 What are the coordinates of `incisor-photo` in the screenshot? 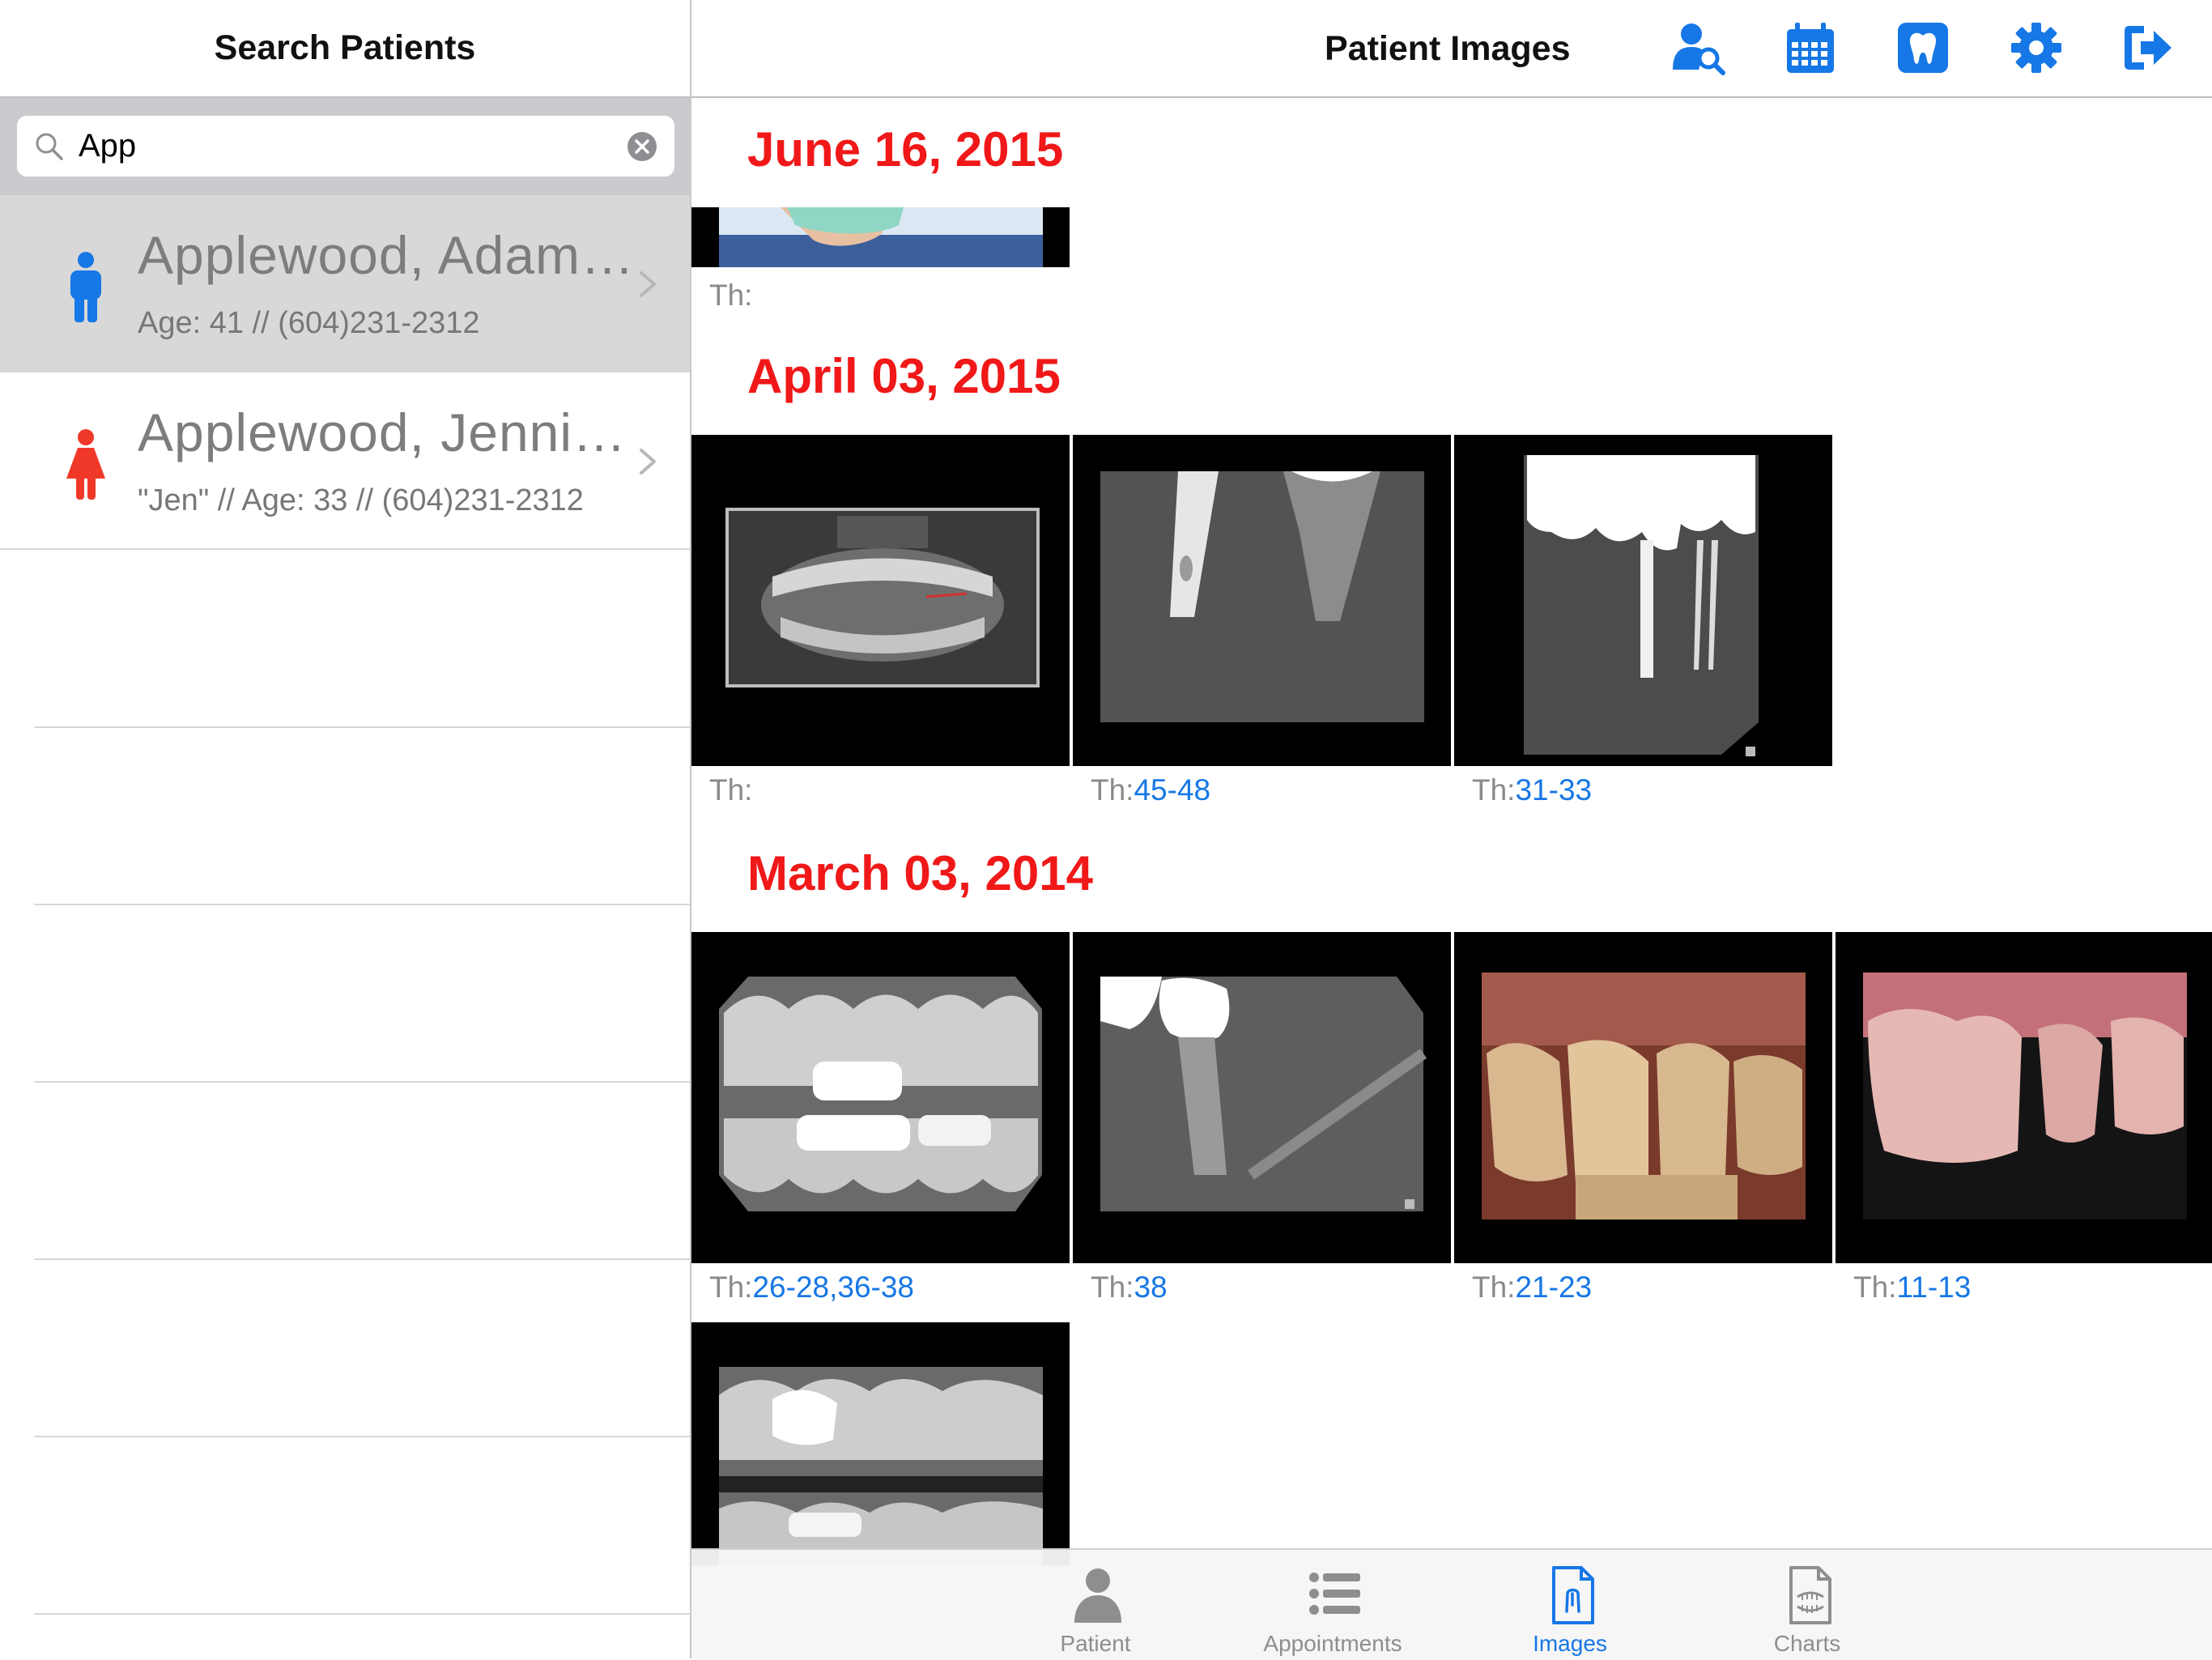 It's located at (2024, 1097).